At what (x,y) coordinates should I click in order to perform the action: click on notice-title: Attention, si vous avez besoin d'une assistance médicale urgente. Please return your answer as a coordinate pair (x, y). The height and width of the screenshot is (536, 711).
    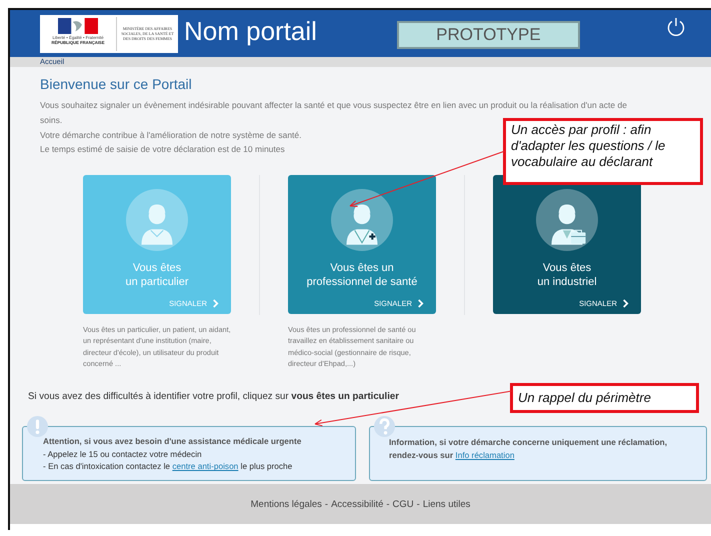
    Looking at the image, I should click on (172, 442).